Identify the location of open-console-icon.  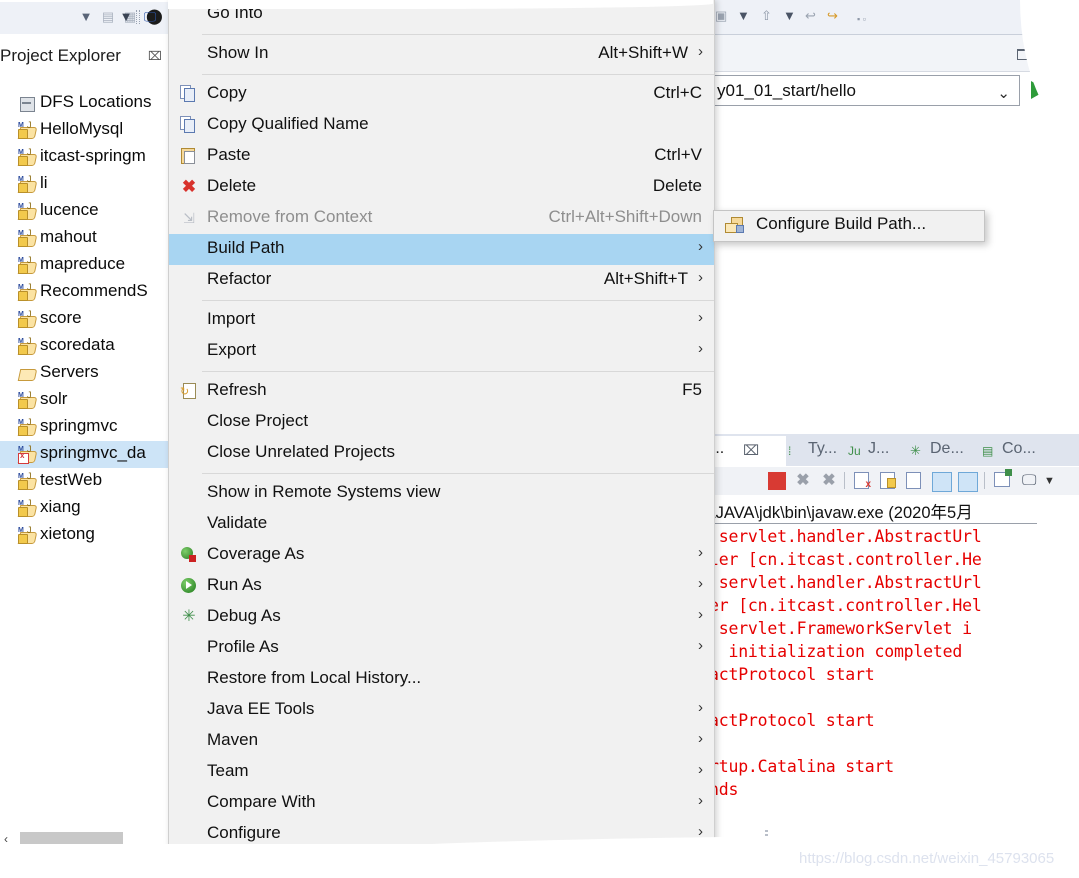
(1003, 479).